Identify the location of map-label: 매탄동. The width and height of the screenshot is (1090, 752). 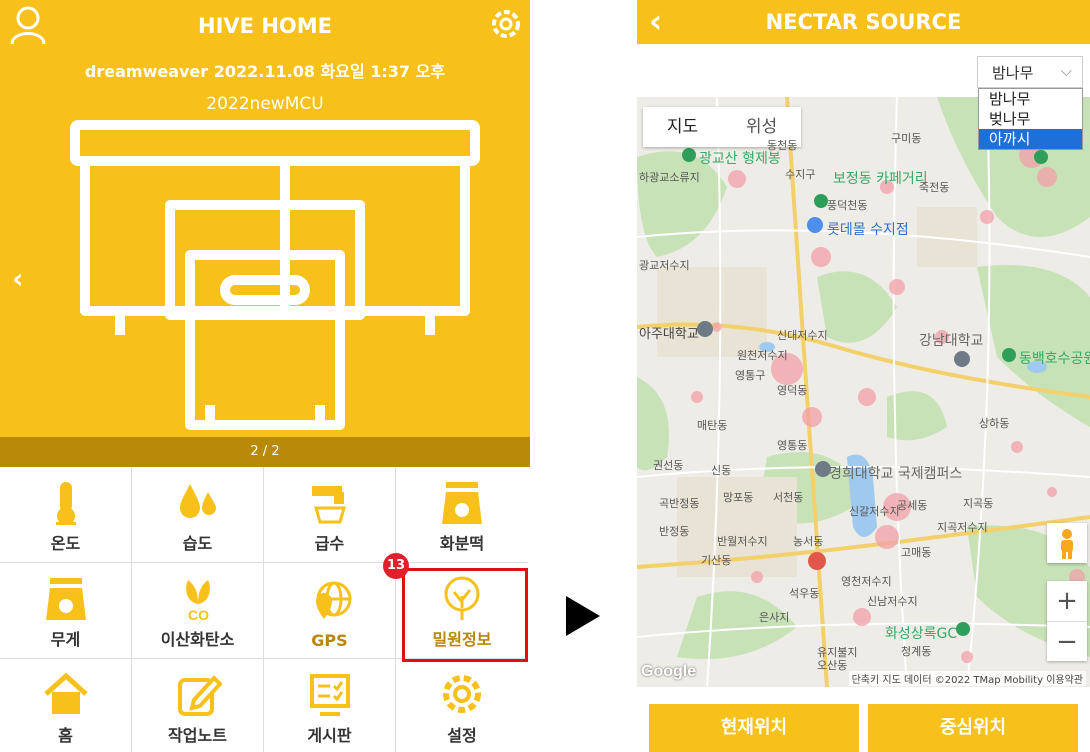
(712, 425).